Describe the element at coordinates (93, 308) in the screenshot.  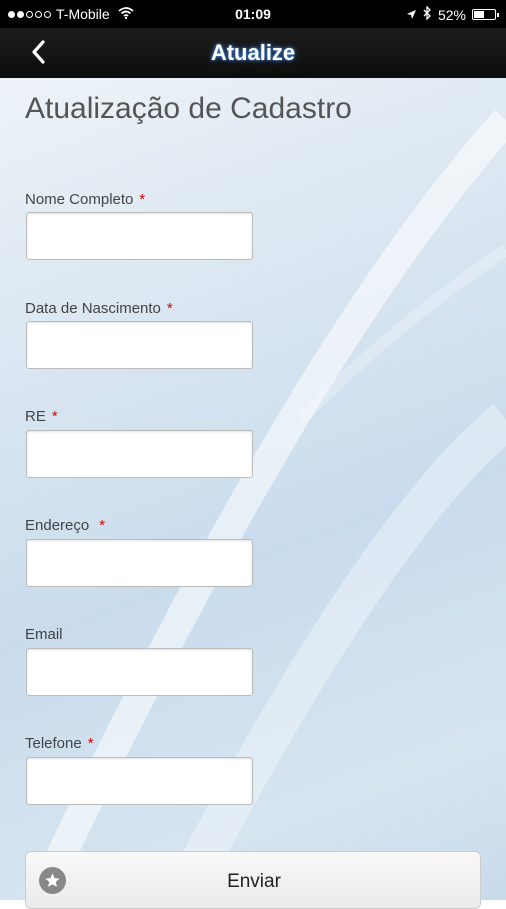
I see `field-label-text: Data de Nascimento` at that location.